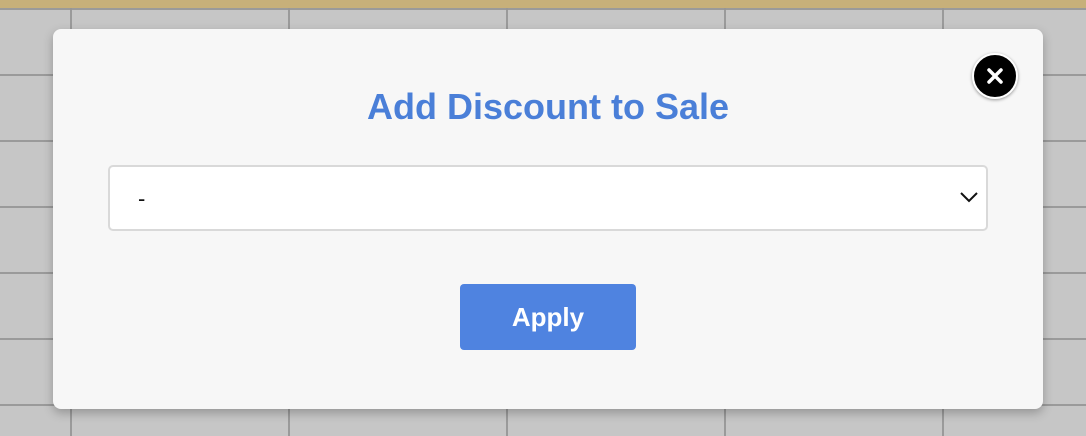  Describe the element at coordinates (548, 106) in the screenshot. I see `modal-title: Add Discount to Sale` at that location.